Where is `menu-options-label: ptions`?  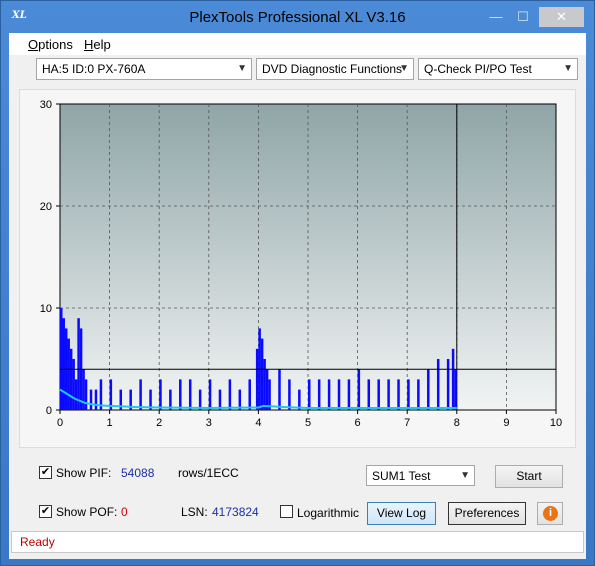 menu-options-label: ptions is located at coordinates (55, 44).